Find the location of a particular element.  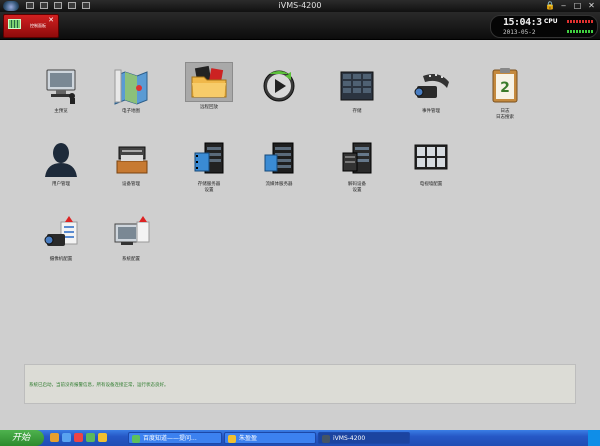

camera-settings-icon is located at coordinates (61, 234).